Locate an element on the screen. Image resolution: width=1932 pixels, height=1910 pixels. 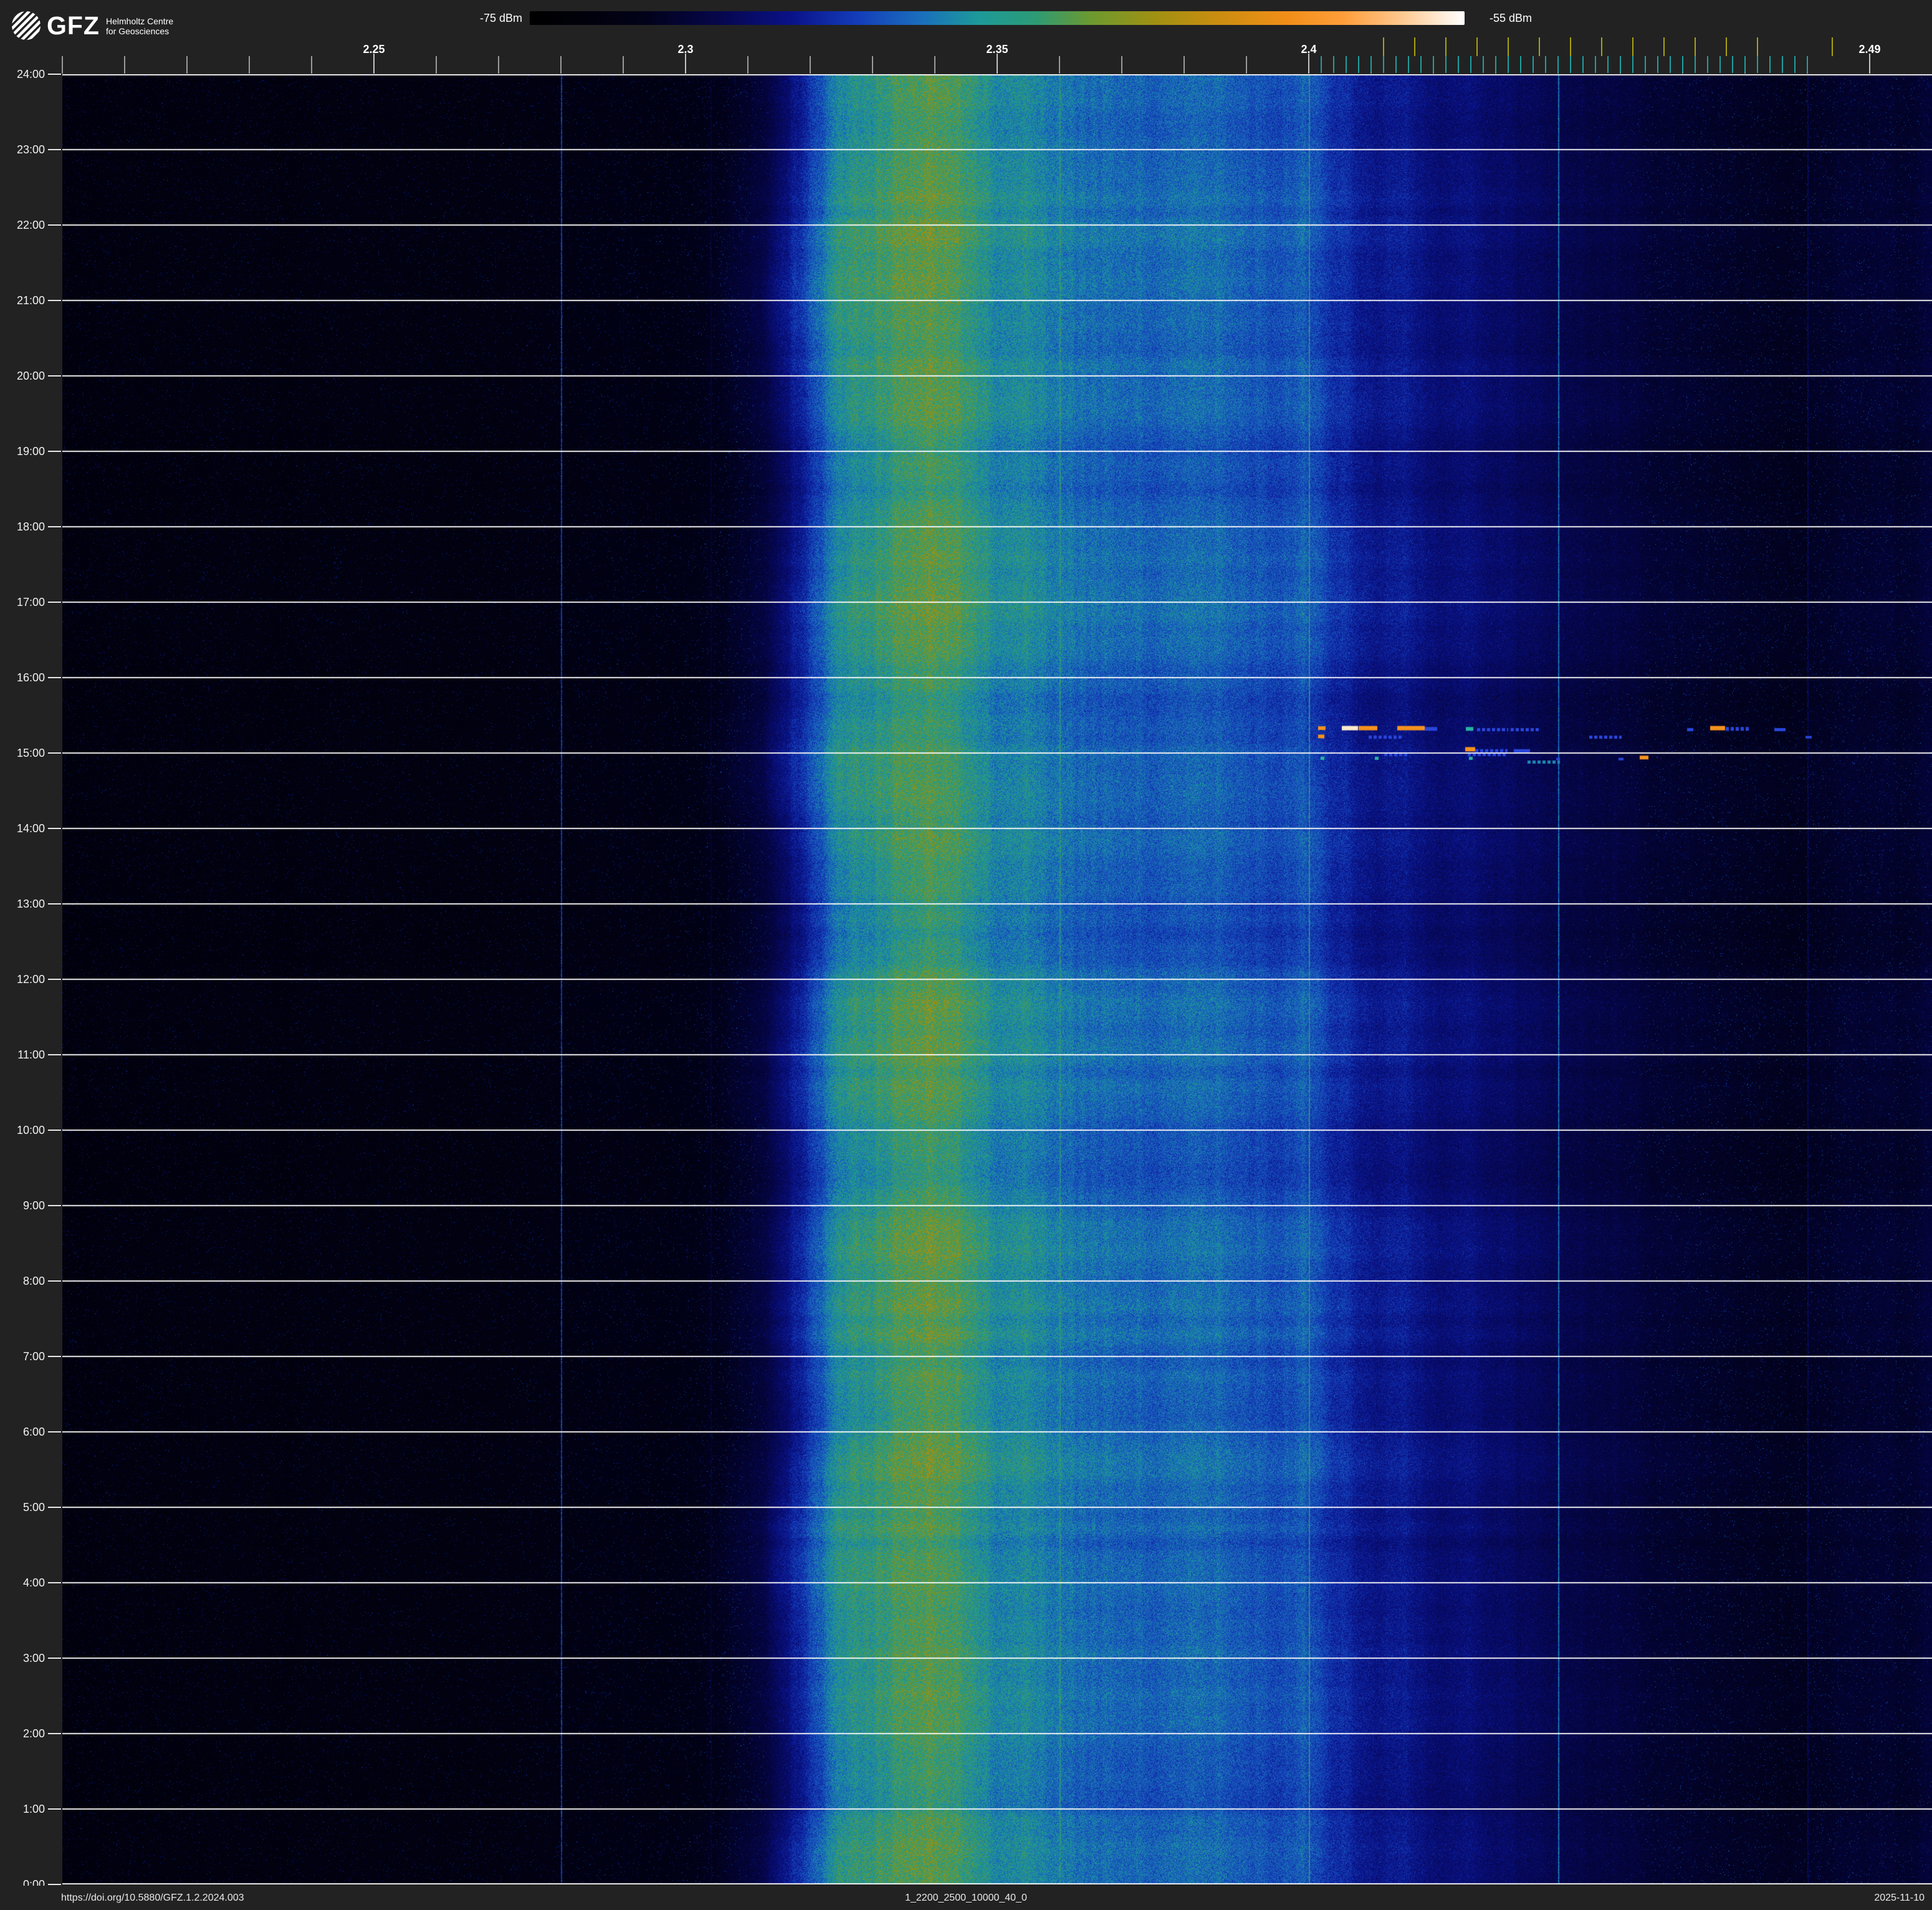
time-label: 10:00 is located at coordinates (30, 1130).